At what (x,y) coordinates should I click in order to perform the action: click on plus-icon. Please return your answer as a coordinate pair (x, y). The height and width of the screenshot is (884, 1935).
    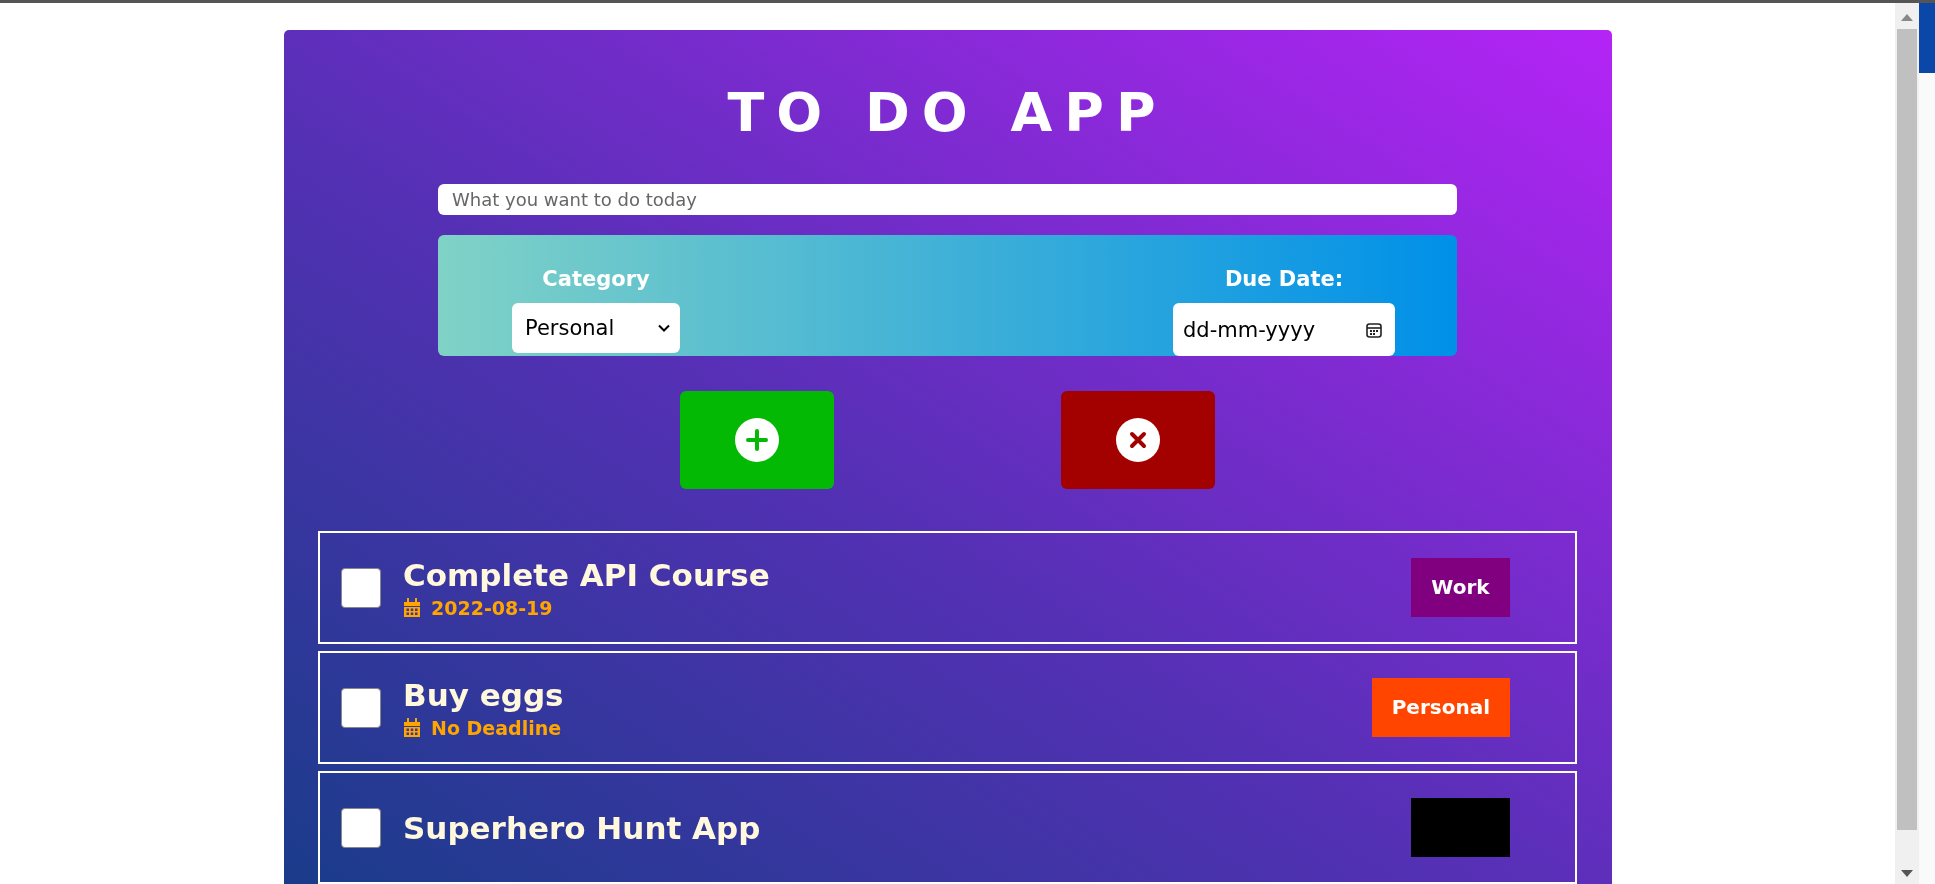
    Looking at the image, I should click on (757, 440).